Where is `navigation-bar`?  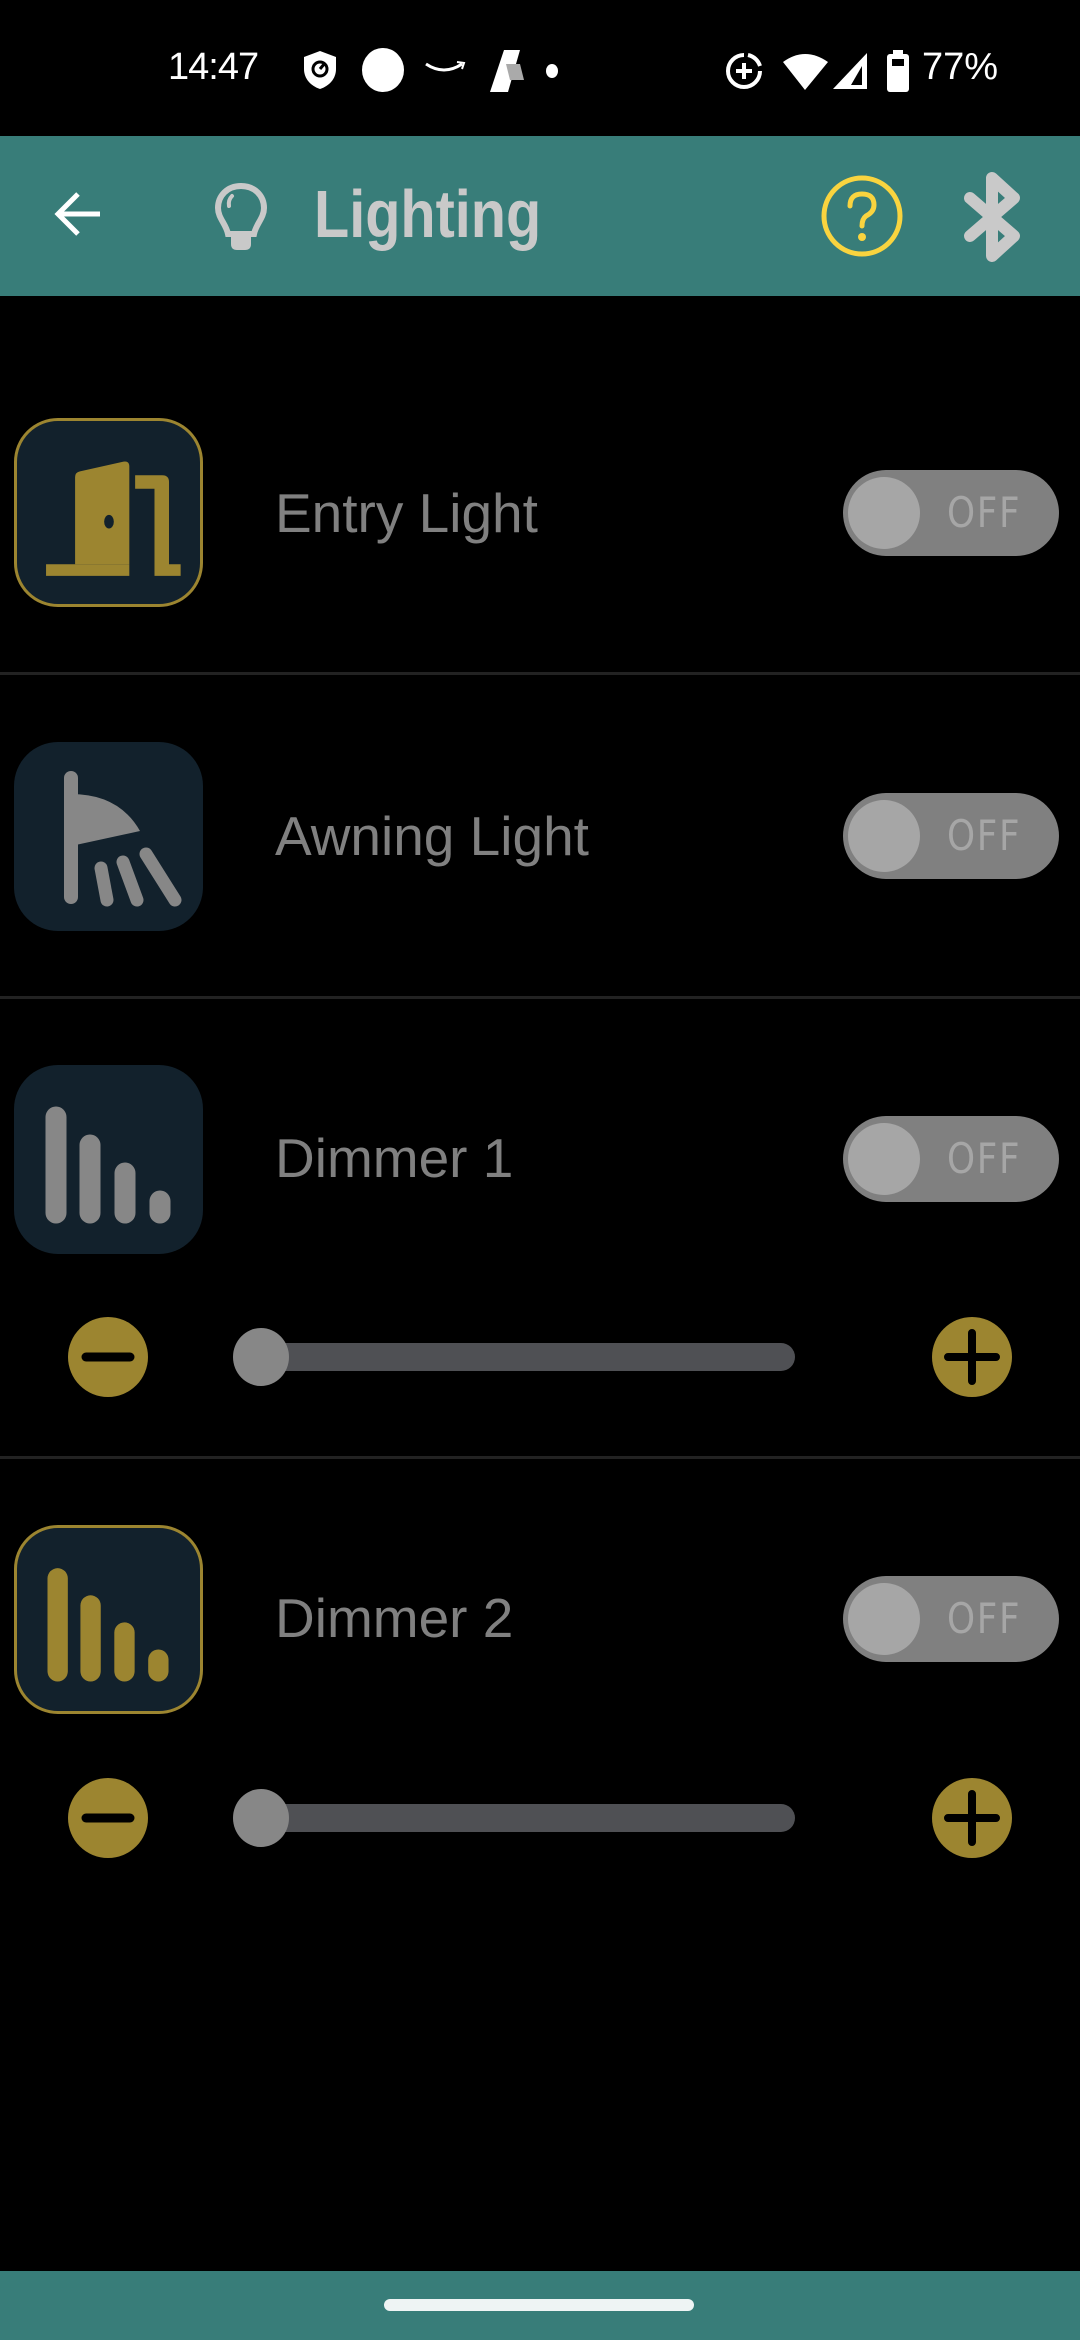 navigation-bar is located at coordinates (540, 2305).